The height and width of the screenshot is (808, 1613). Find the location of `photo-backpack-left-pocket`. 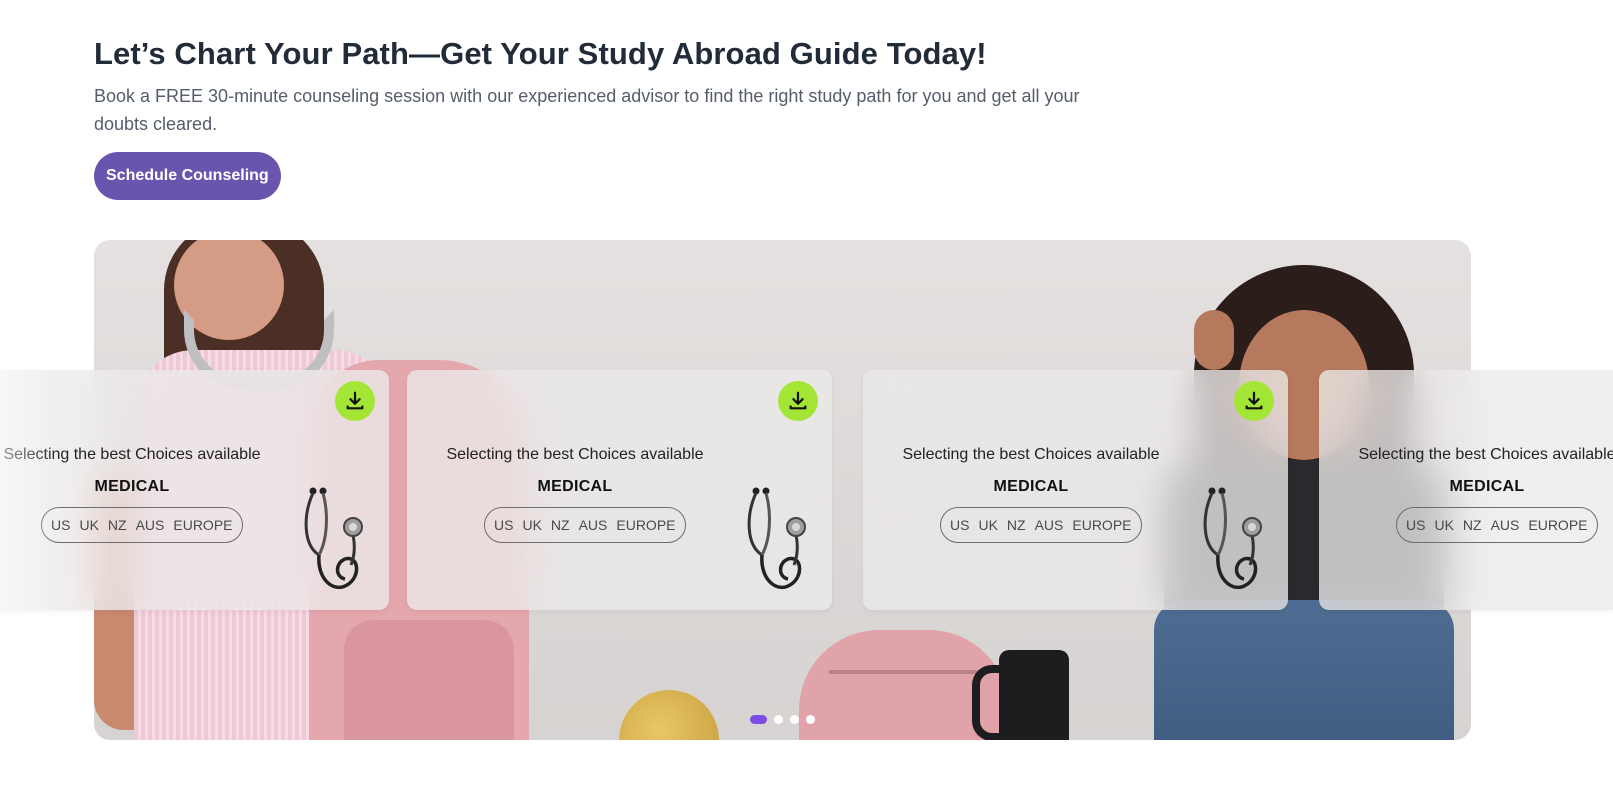

photo-backpack-left-pocket is located at coordinates (429, 680).